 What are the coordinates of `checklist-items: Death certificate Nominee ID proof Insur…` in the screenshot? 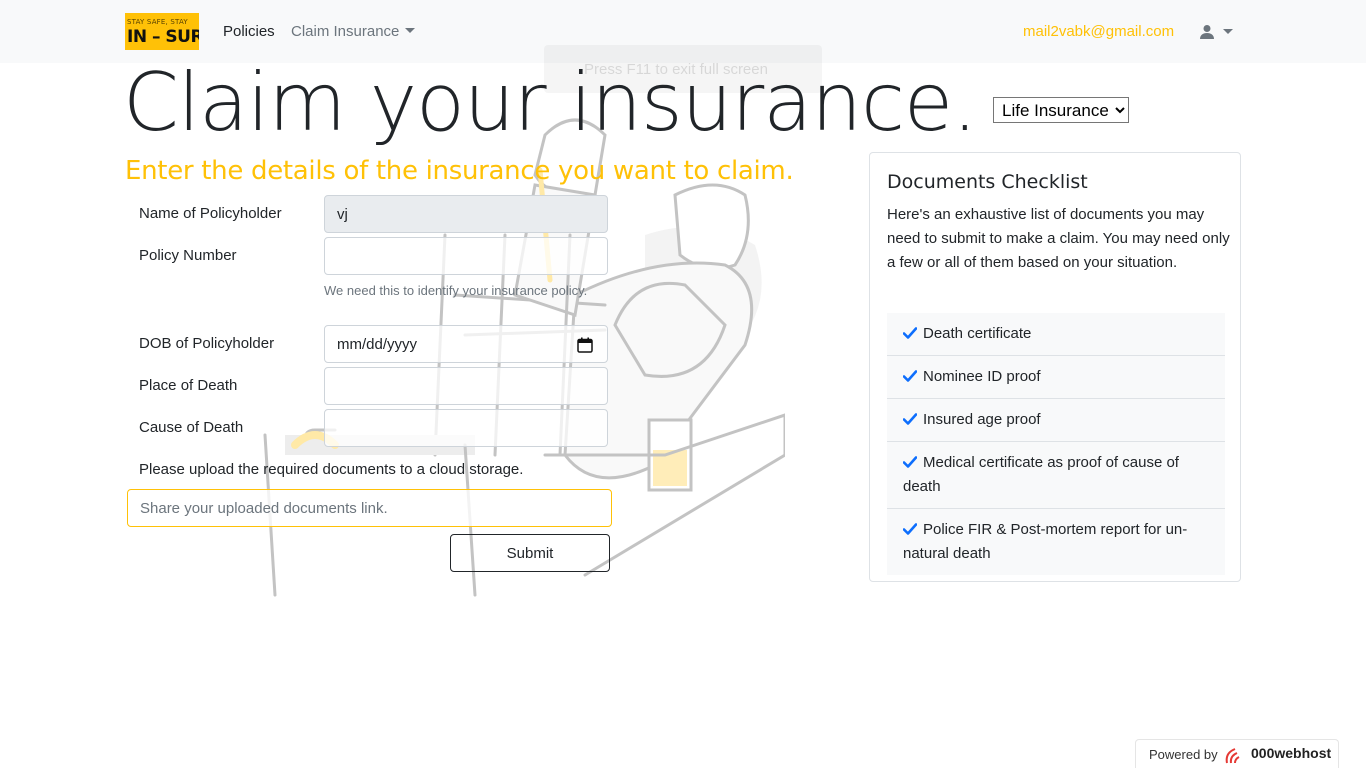 It's located at (1056, 444).